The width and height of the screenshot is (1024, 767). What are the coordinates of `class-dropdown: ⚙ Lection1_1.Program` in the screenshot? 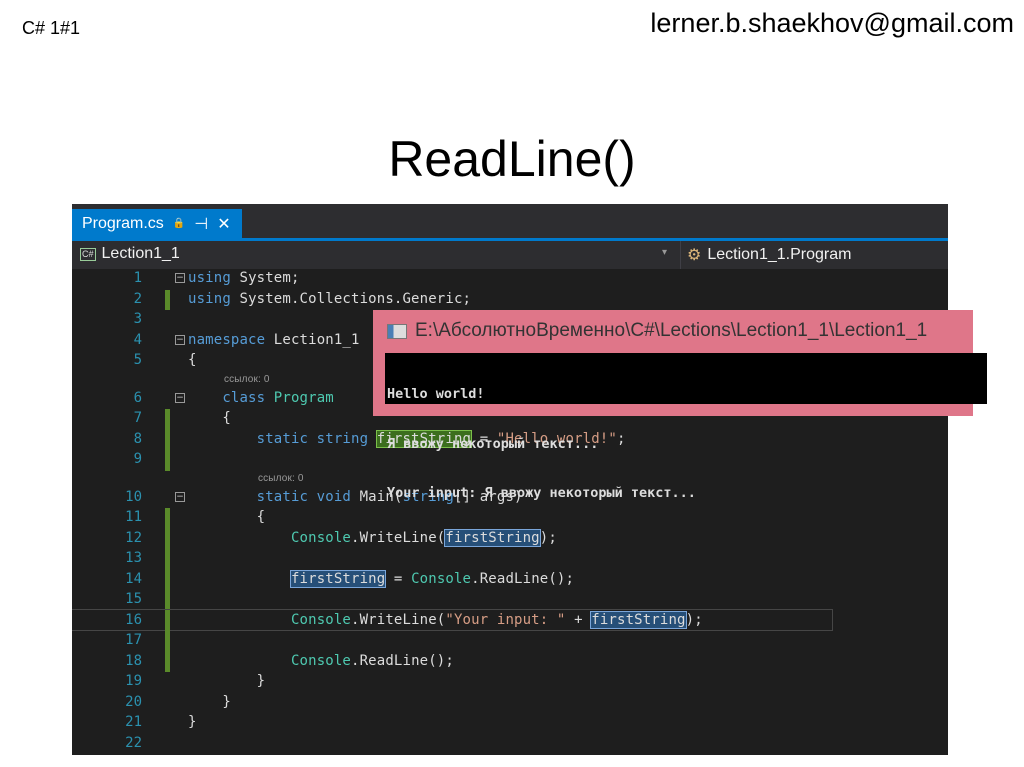 It's located at (814, 255).